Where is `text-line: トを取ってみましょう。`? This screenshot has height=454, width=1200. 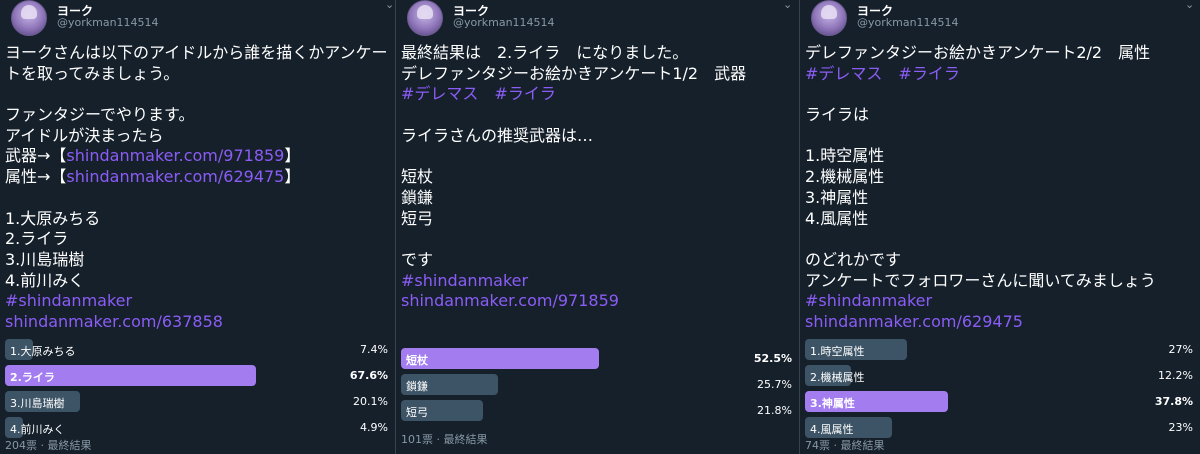
text-line: トを取ってみましょう。 is located at coordinates (196, 74).